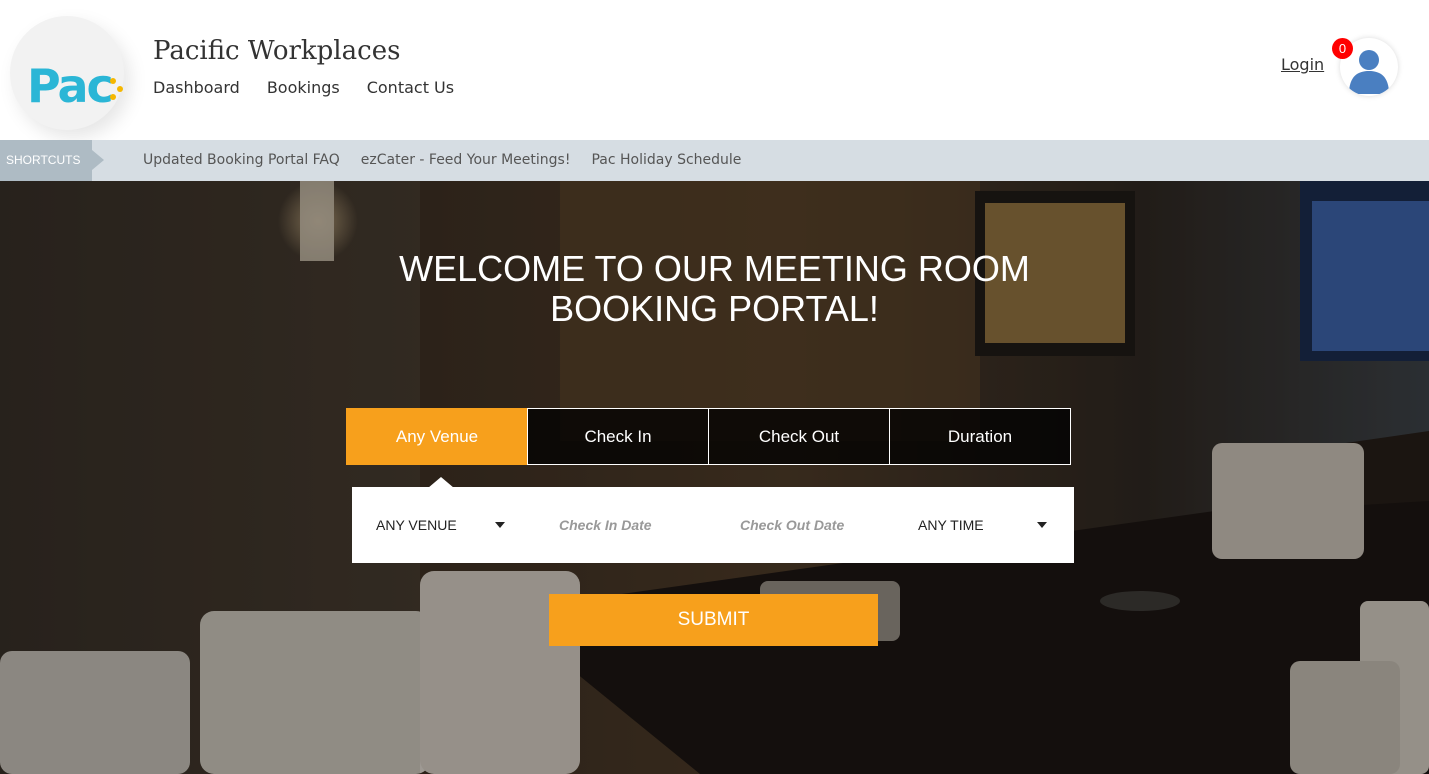 This screenshot has height=774, width=1429. I want to click on cart-count-badge: 0, so click(1342, 48).